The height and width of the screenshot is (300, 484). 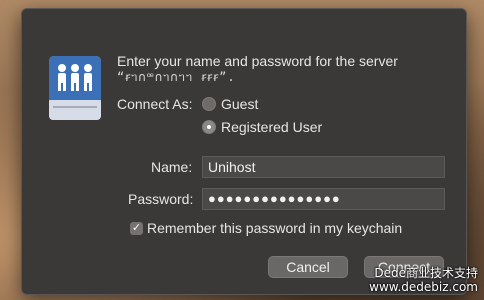 I want to click on watermark-line-1: Dede商业技术支持, so click(x=426, y=273).